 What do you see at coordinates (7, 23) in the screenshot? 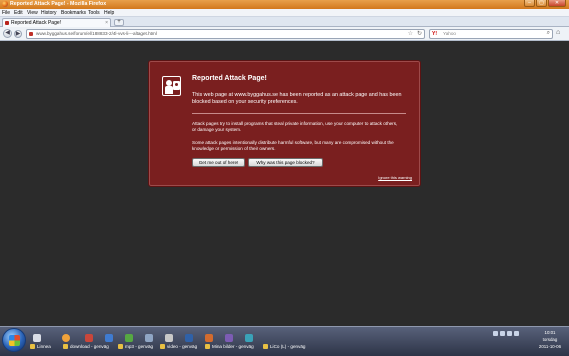
I see `warning-favicon-icon` at bounding box center [7, 23].